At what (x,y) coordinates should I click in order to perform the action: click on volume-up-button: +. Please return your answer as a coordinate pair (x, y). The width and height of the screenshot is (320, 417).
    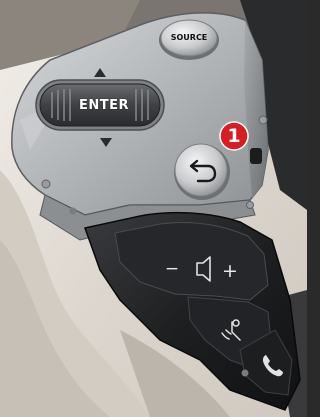
    Looking at the image, I should click on (230, 271).